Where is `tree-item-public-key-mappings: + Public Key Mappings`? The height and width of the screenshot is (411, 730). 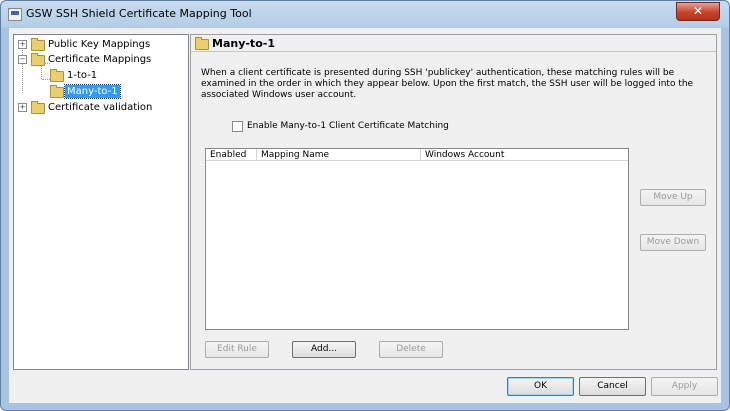 tree-item-public-key-mappings: + Public Key Mappings is located at coordinates (99, 44).